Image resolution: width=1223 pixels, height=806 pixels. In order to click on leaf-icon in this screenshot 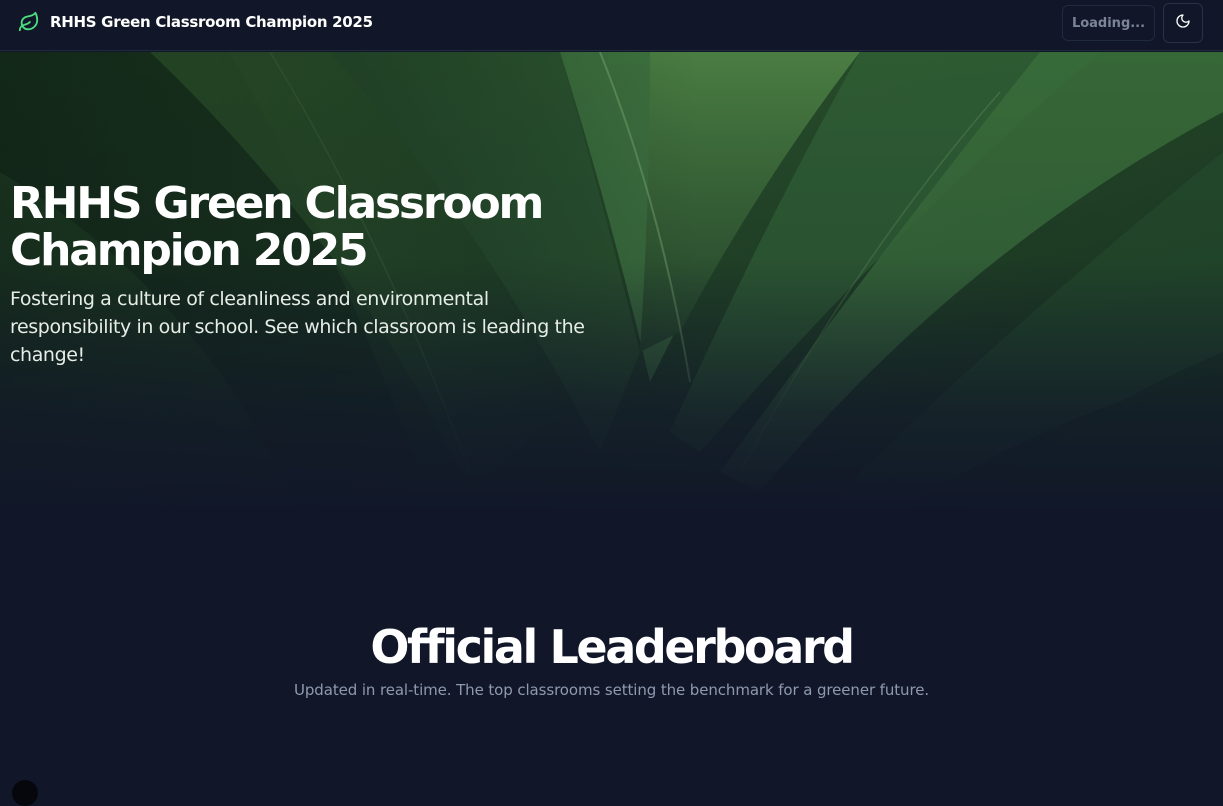, I will do `click(29, 22)`.